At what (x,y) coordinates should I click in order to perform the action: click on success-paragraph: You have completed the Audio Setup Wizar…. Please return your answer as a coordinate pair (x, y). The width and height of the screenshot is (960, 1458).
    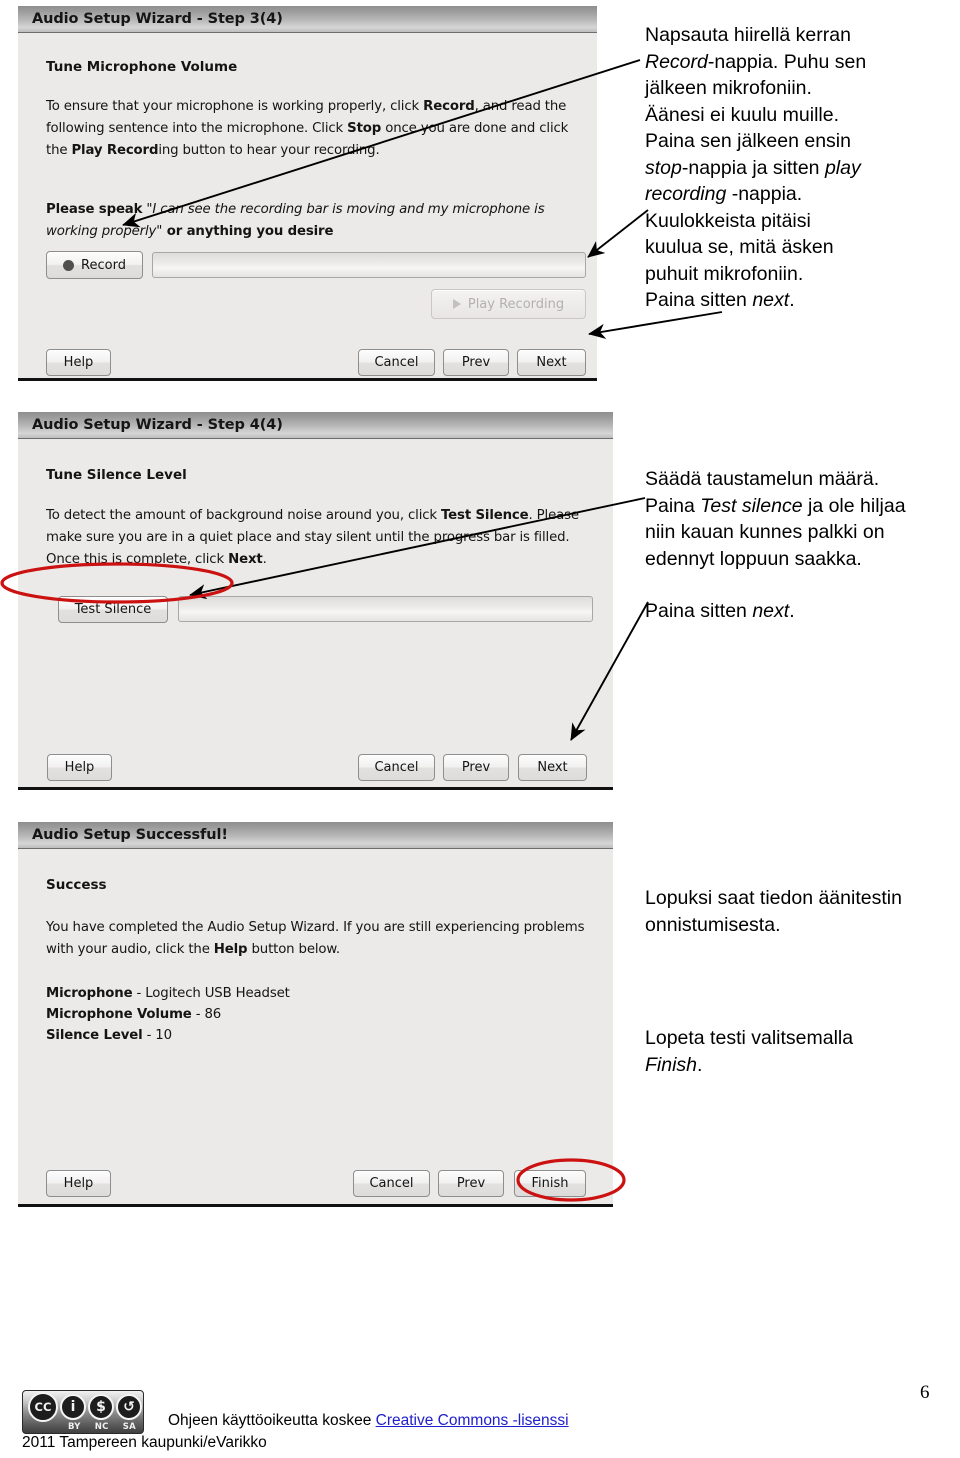
    Looking at the image, I should click on (315, 938).